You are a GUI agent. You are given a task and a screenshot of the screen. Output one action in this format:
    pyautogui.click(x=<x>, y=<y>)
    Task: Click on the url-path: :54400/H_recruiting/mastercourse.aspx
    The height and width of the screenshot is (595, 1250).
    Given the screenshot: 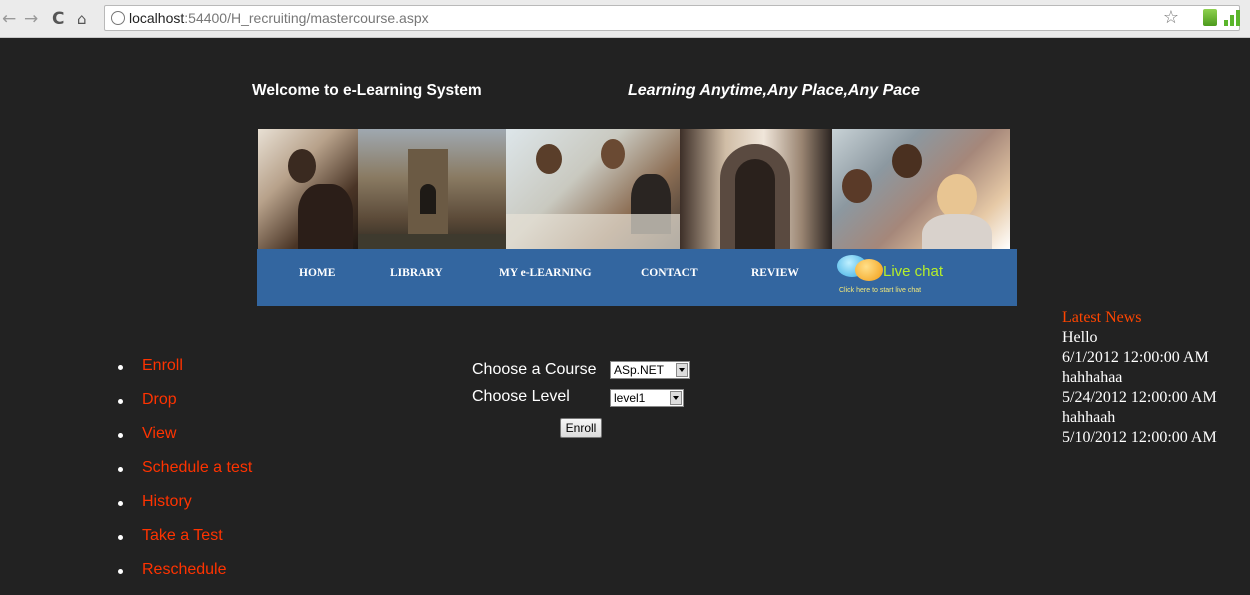 What is the action you would take?
    pyautogui.click(x=306, y=18)
    